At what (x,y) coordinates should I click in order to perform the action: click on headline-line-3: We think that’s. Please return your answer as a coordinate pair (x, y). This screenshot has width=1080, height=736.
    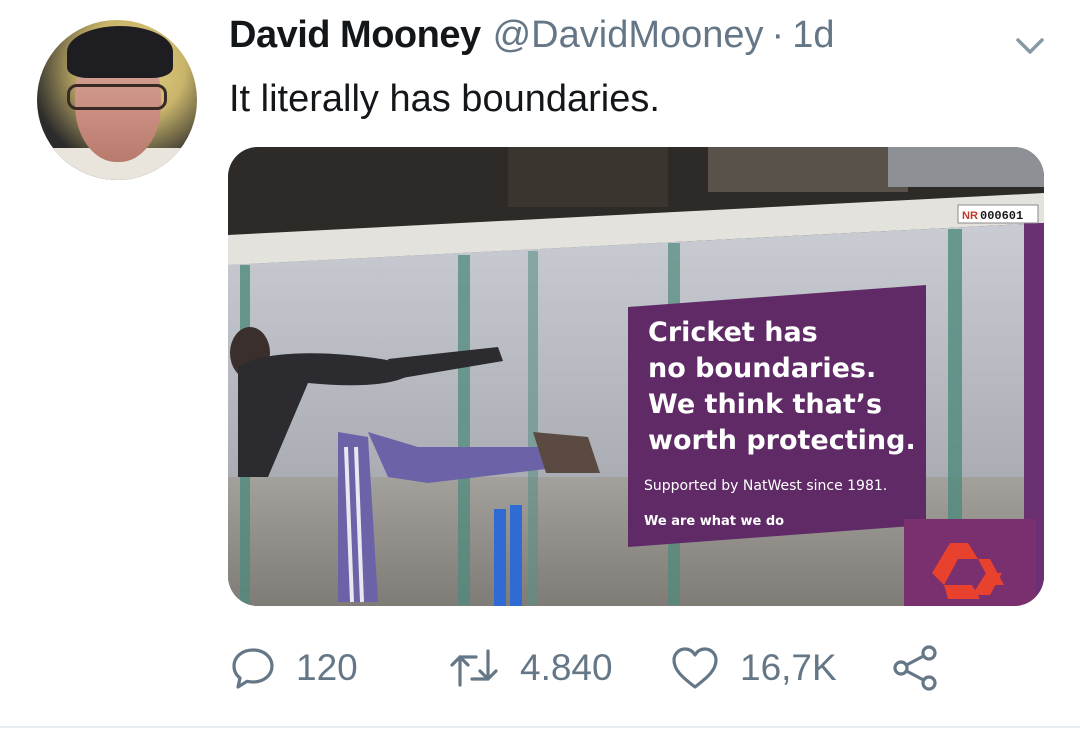
    Looking at the image, I should click on (765, 404).